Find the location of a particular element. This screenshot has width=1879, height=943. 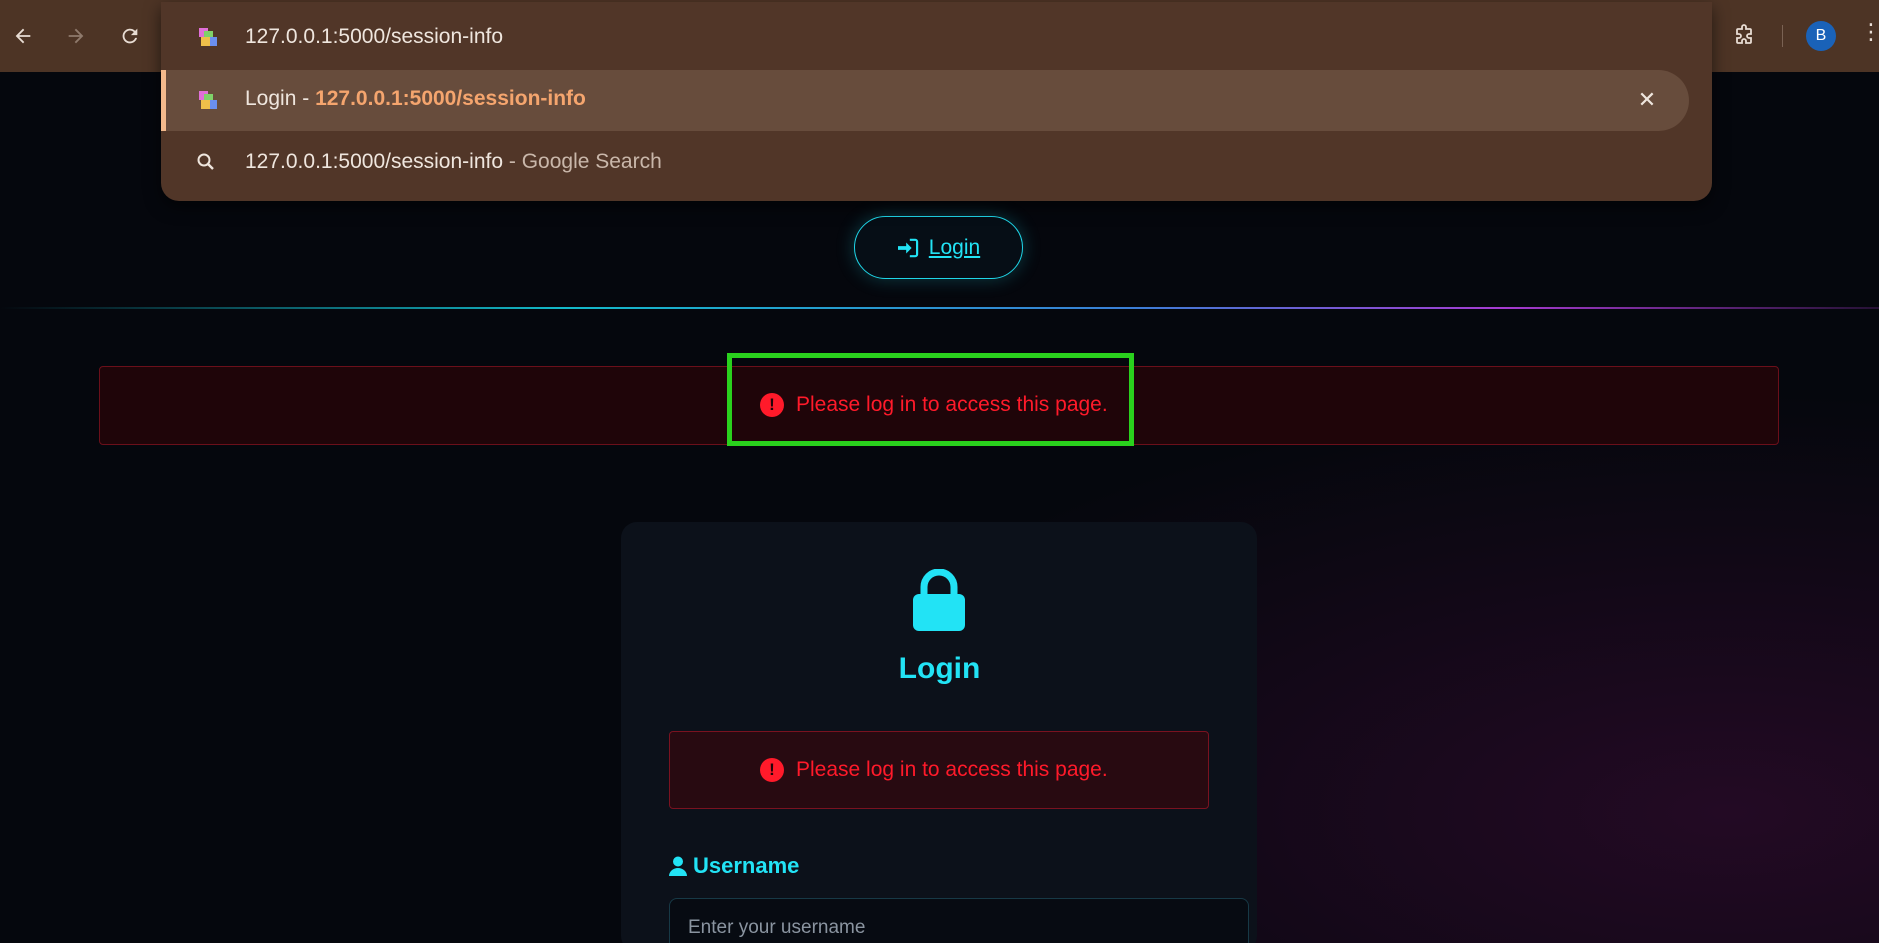

suggestion-url: 127.0.0.1:5000/session-info is located at coordinates (450, 98).